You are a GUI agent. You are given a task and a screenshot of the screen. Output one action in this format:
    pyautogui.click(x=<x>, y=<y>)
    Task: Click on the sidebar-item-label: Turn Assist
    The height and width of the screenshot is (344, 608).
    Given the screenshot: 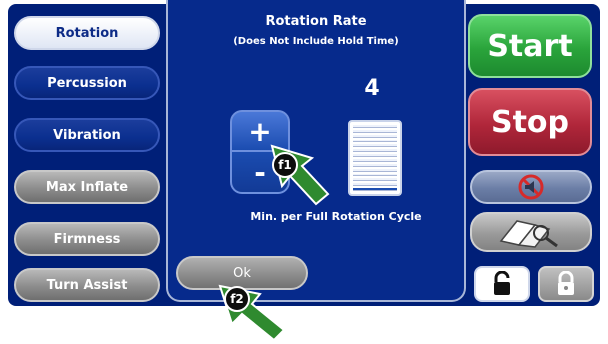 What is the action you would take?
    pyautogui.click(x=87, y=285)
    